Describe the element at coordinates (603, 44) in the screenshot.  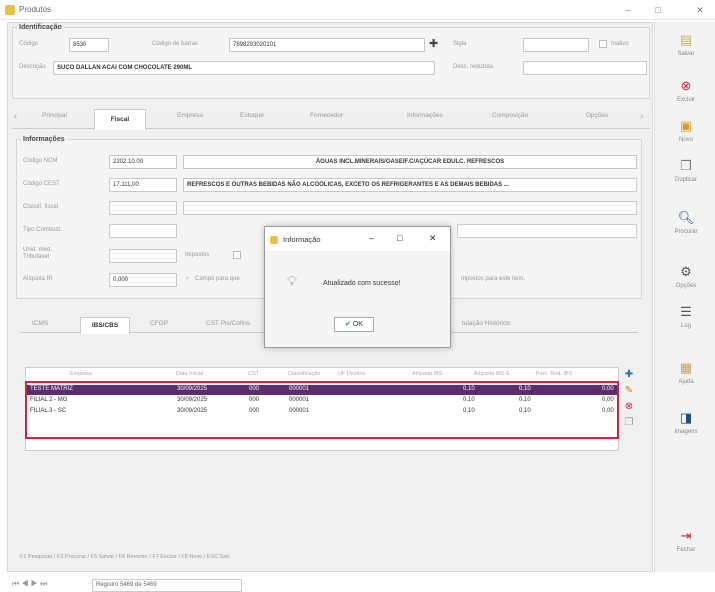
I see `inativo-checkbox` at that location.